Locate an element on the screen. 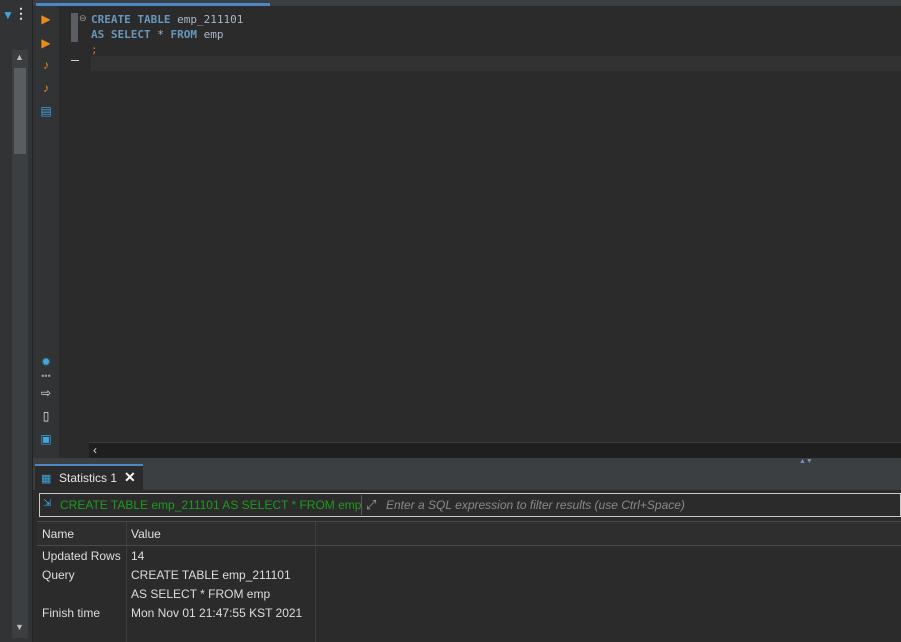  tab-label: Statistics 1 is located at coordinates (88, 478).